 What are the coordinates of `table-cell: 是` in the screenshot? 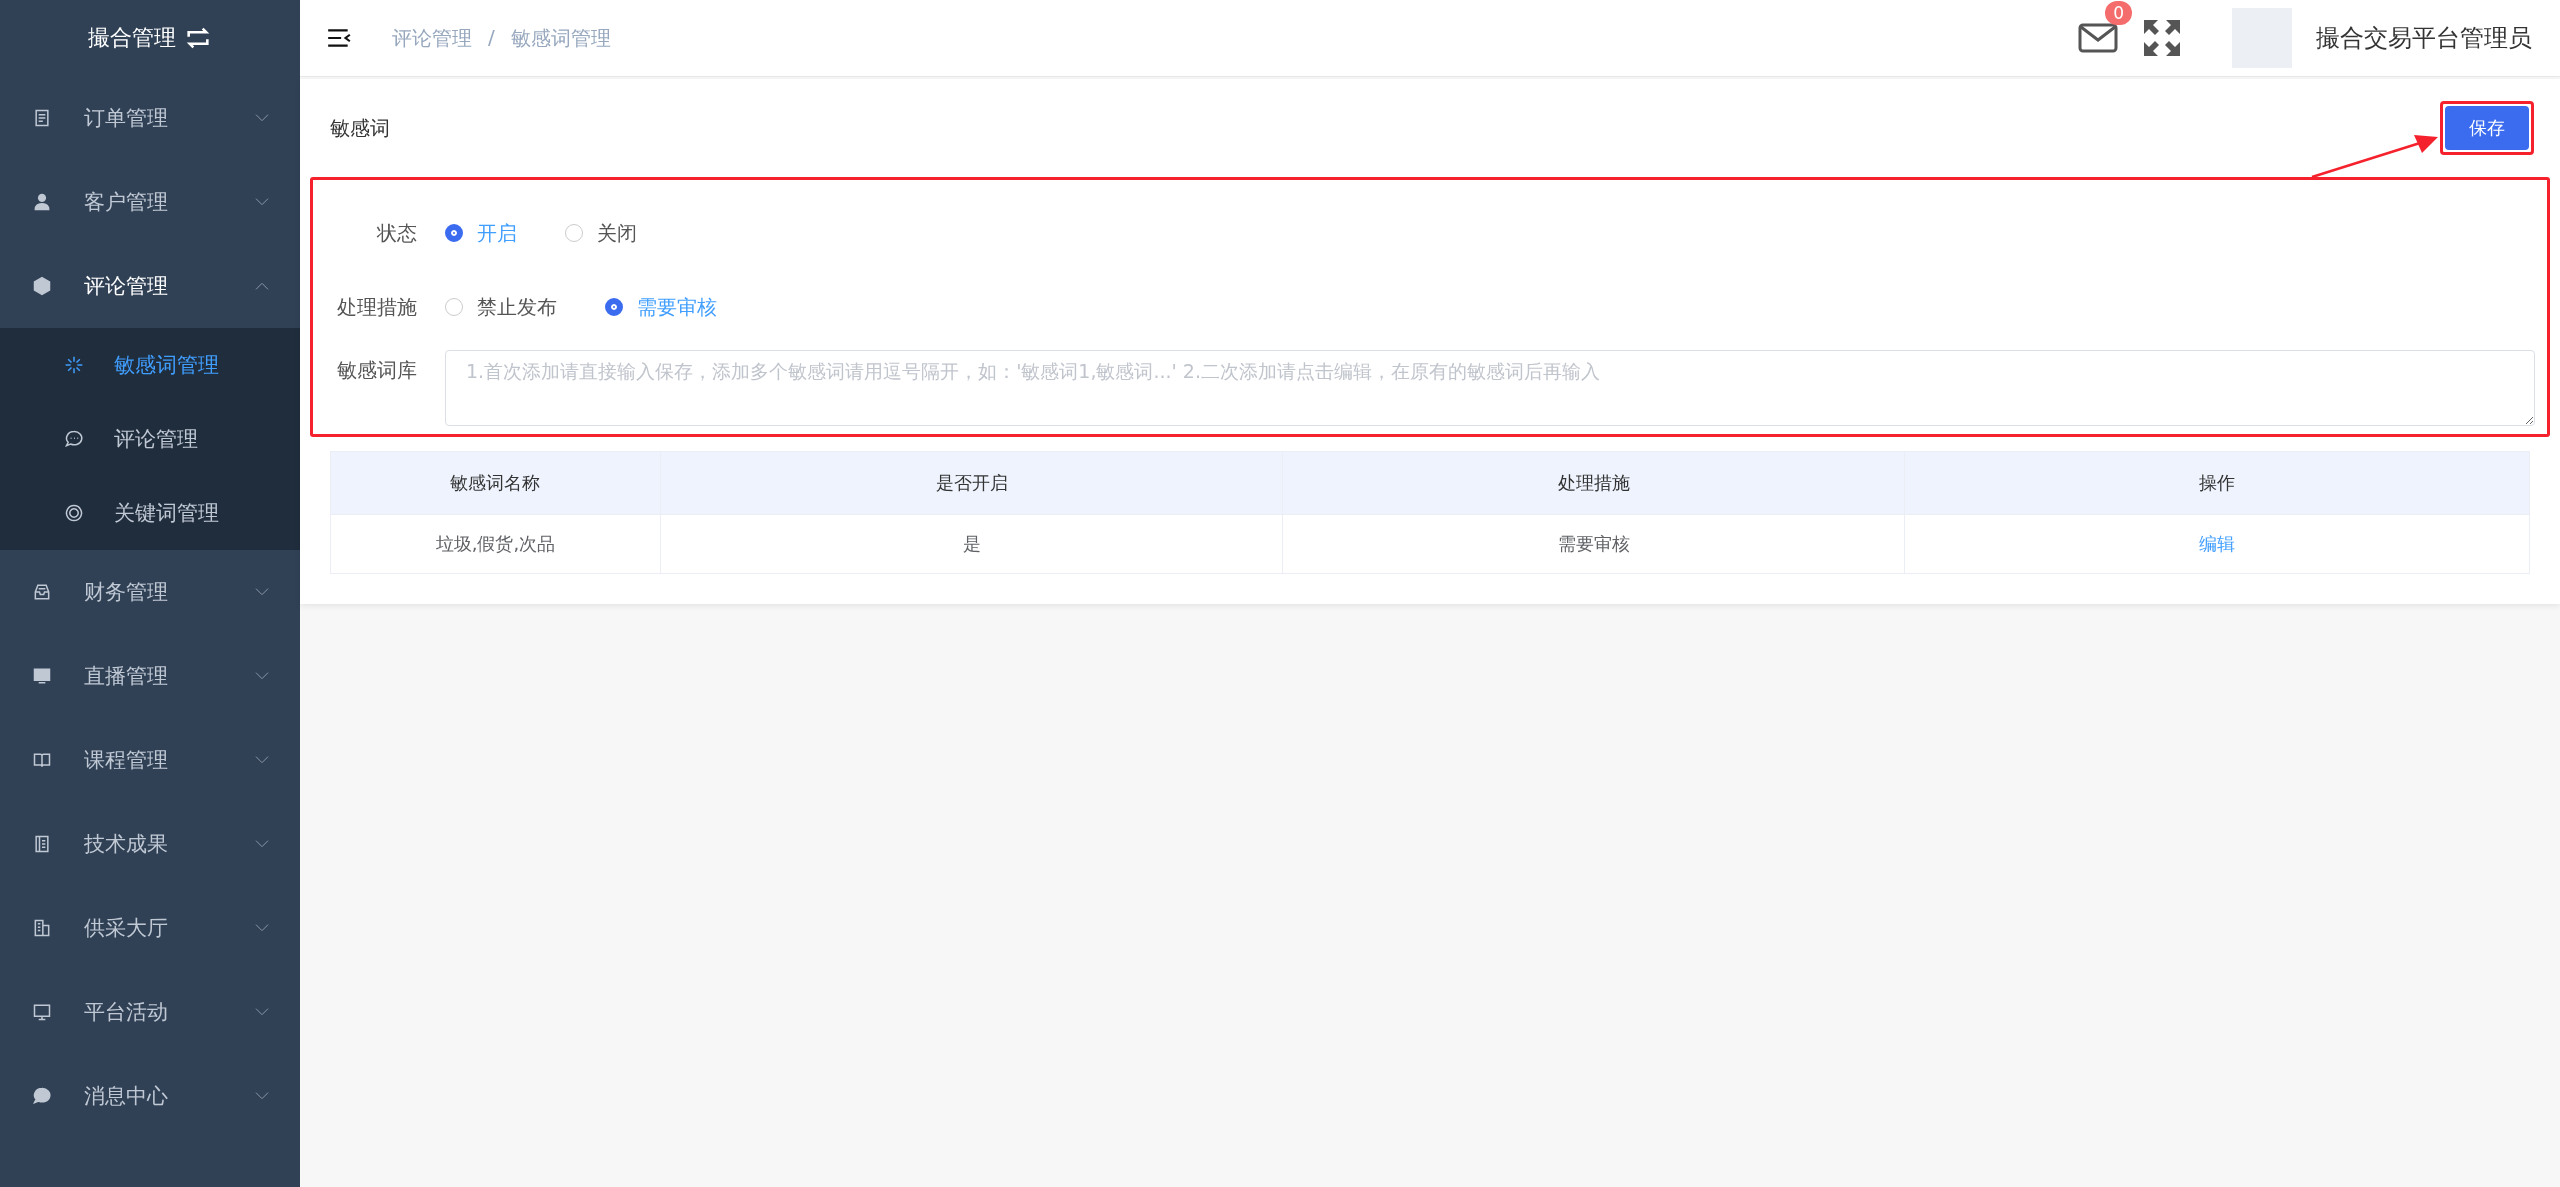 It's located at (971, 544).